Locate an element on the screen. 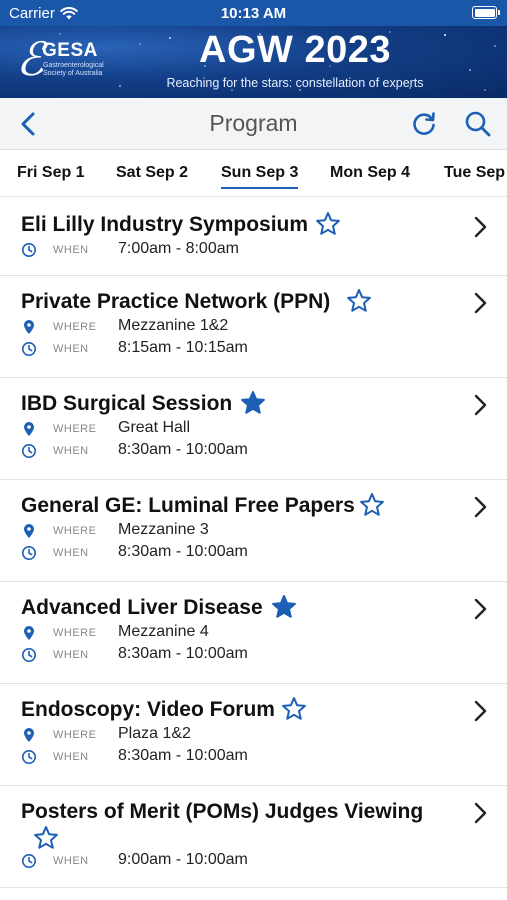 The width and height of the screenshot is (507, 900). gesa-logo-mark: ℰ is located at coordinates (30, 59).